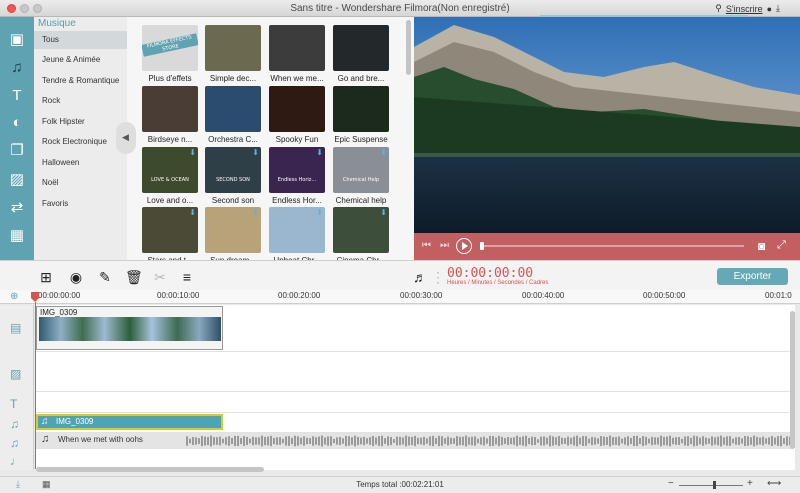  Describe the element at coordinates (769, 9) in the screenshot. I see `message-icon: ●` at that location.